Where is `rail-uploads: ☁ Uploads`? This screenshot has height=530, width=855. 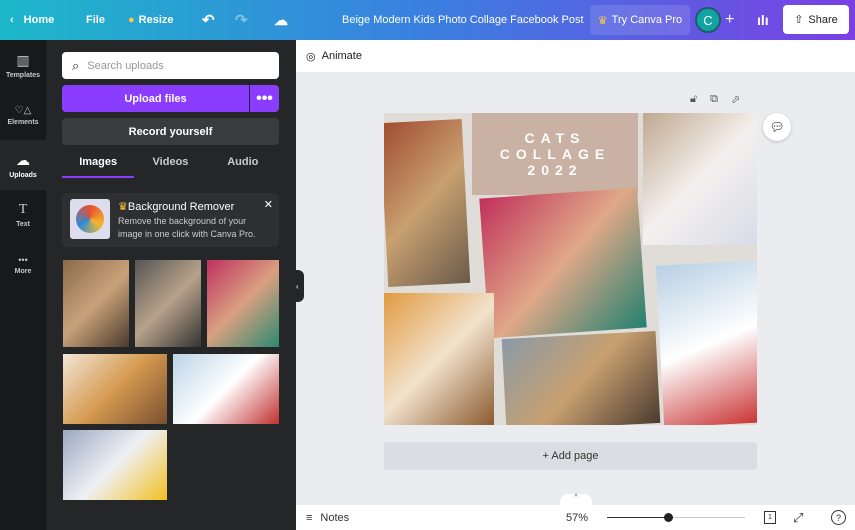 rail-uploads: ☁ Uploads is located at coordinates (23, 165).